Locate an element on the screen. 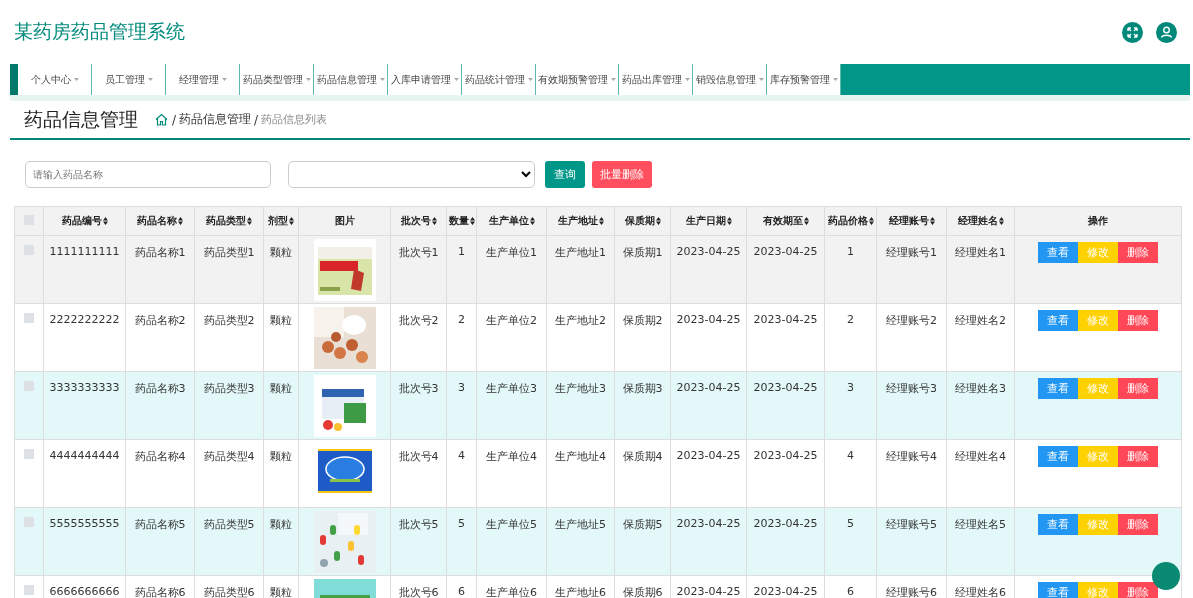 This screenshot has height=598, width=1193. nav-menu-item: 经理管理 is located at coordinates (203, 79).